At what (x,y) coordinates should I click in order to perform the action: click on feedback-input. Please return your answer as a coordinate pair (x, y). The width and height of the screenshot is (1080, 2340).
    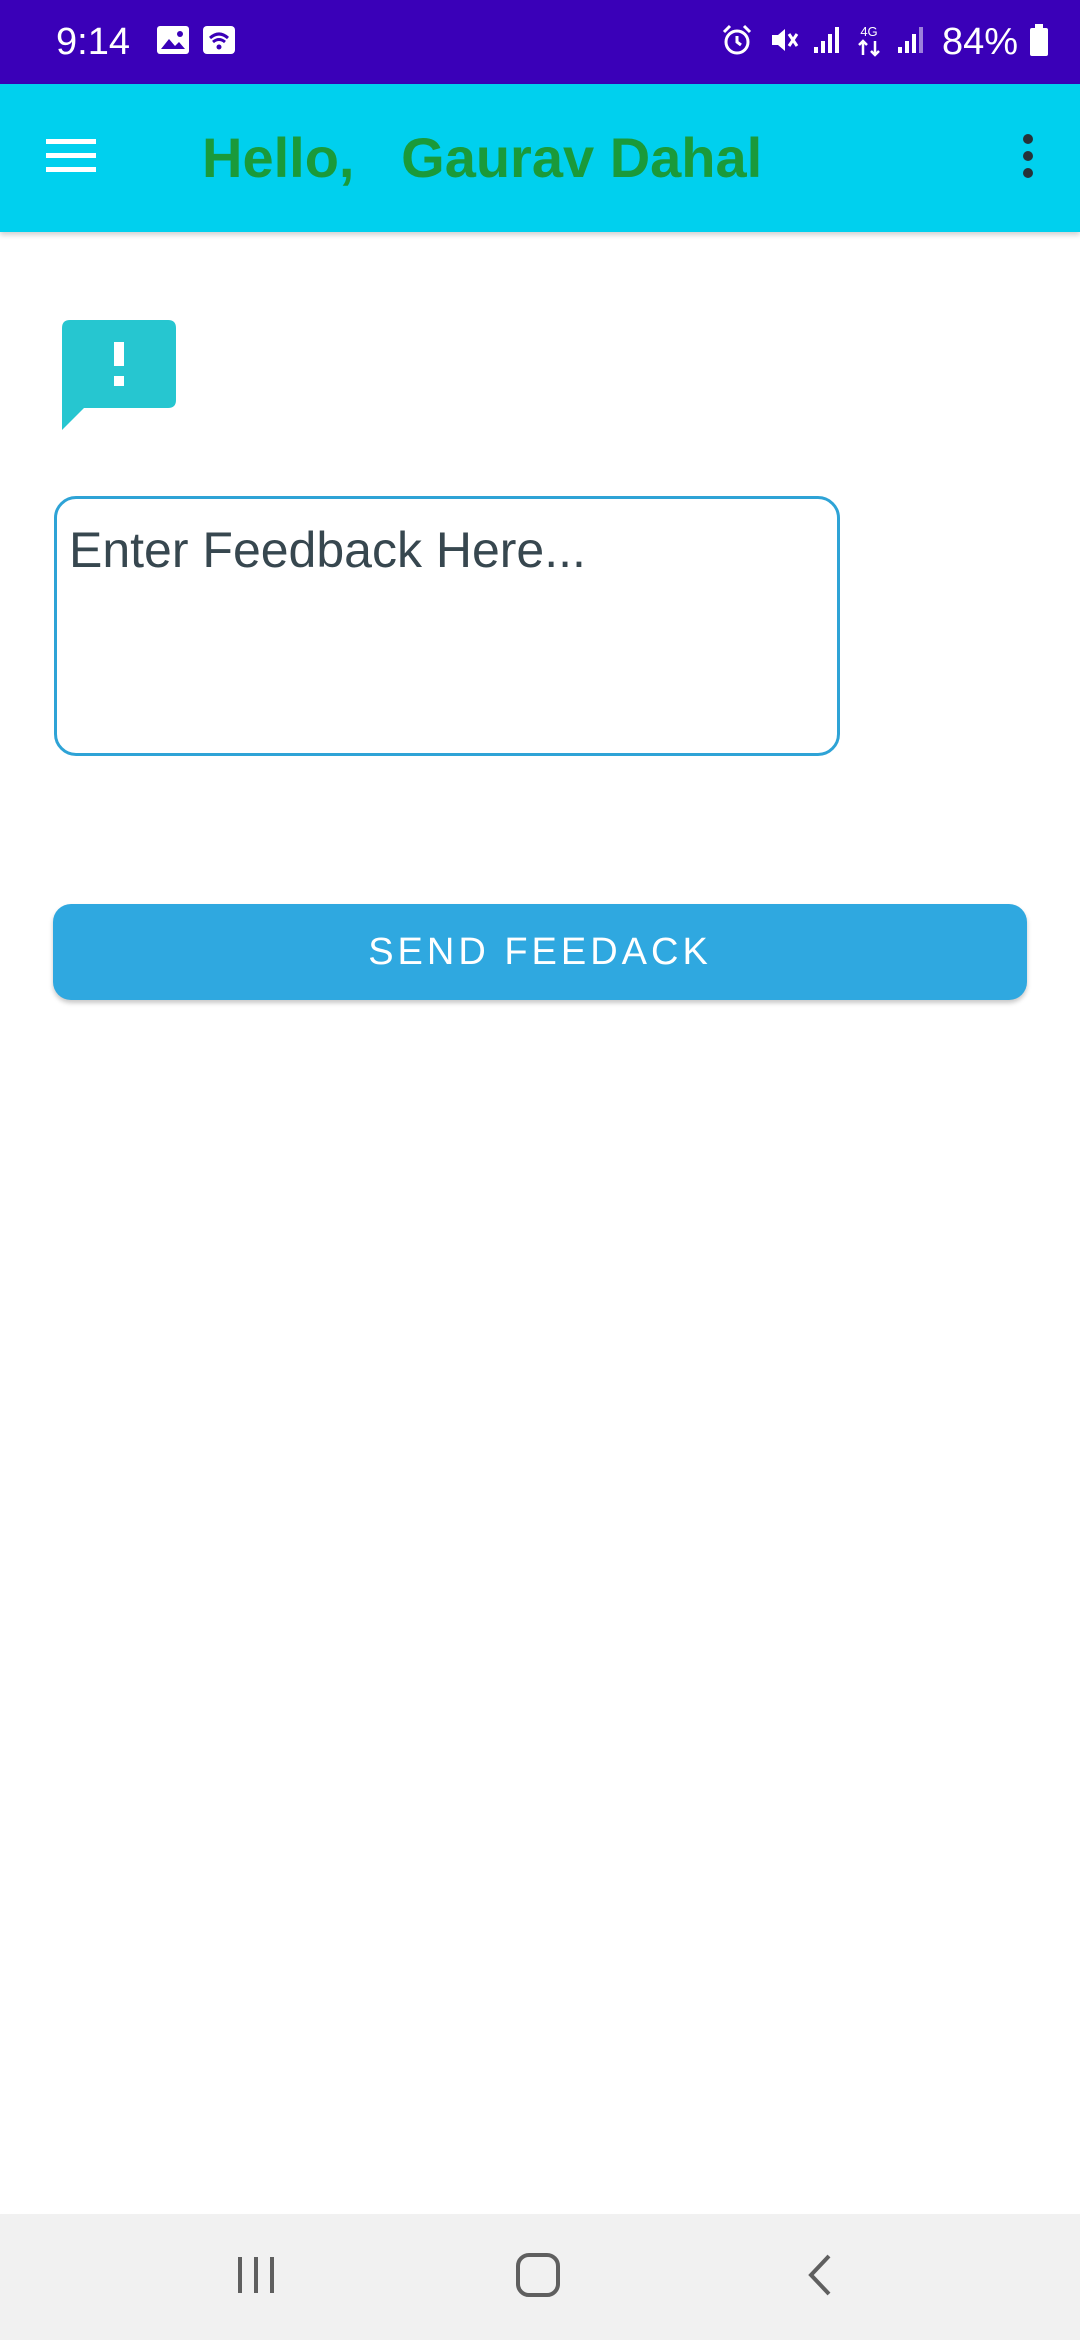
    Looking at the image, I should click on (447, 626).